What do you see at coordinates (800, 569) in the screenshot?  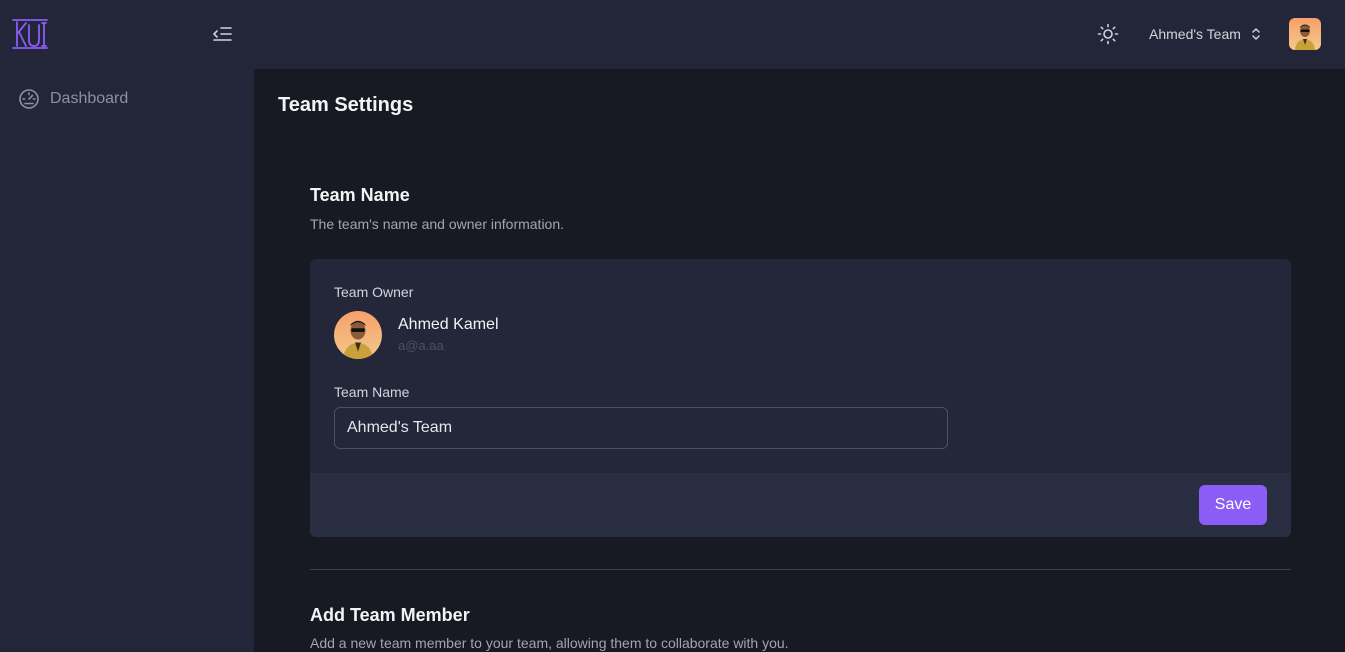 I see `section-divider` at bounding box center [800, 569].